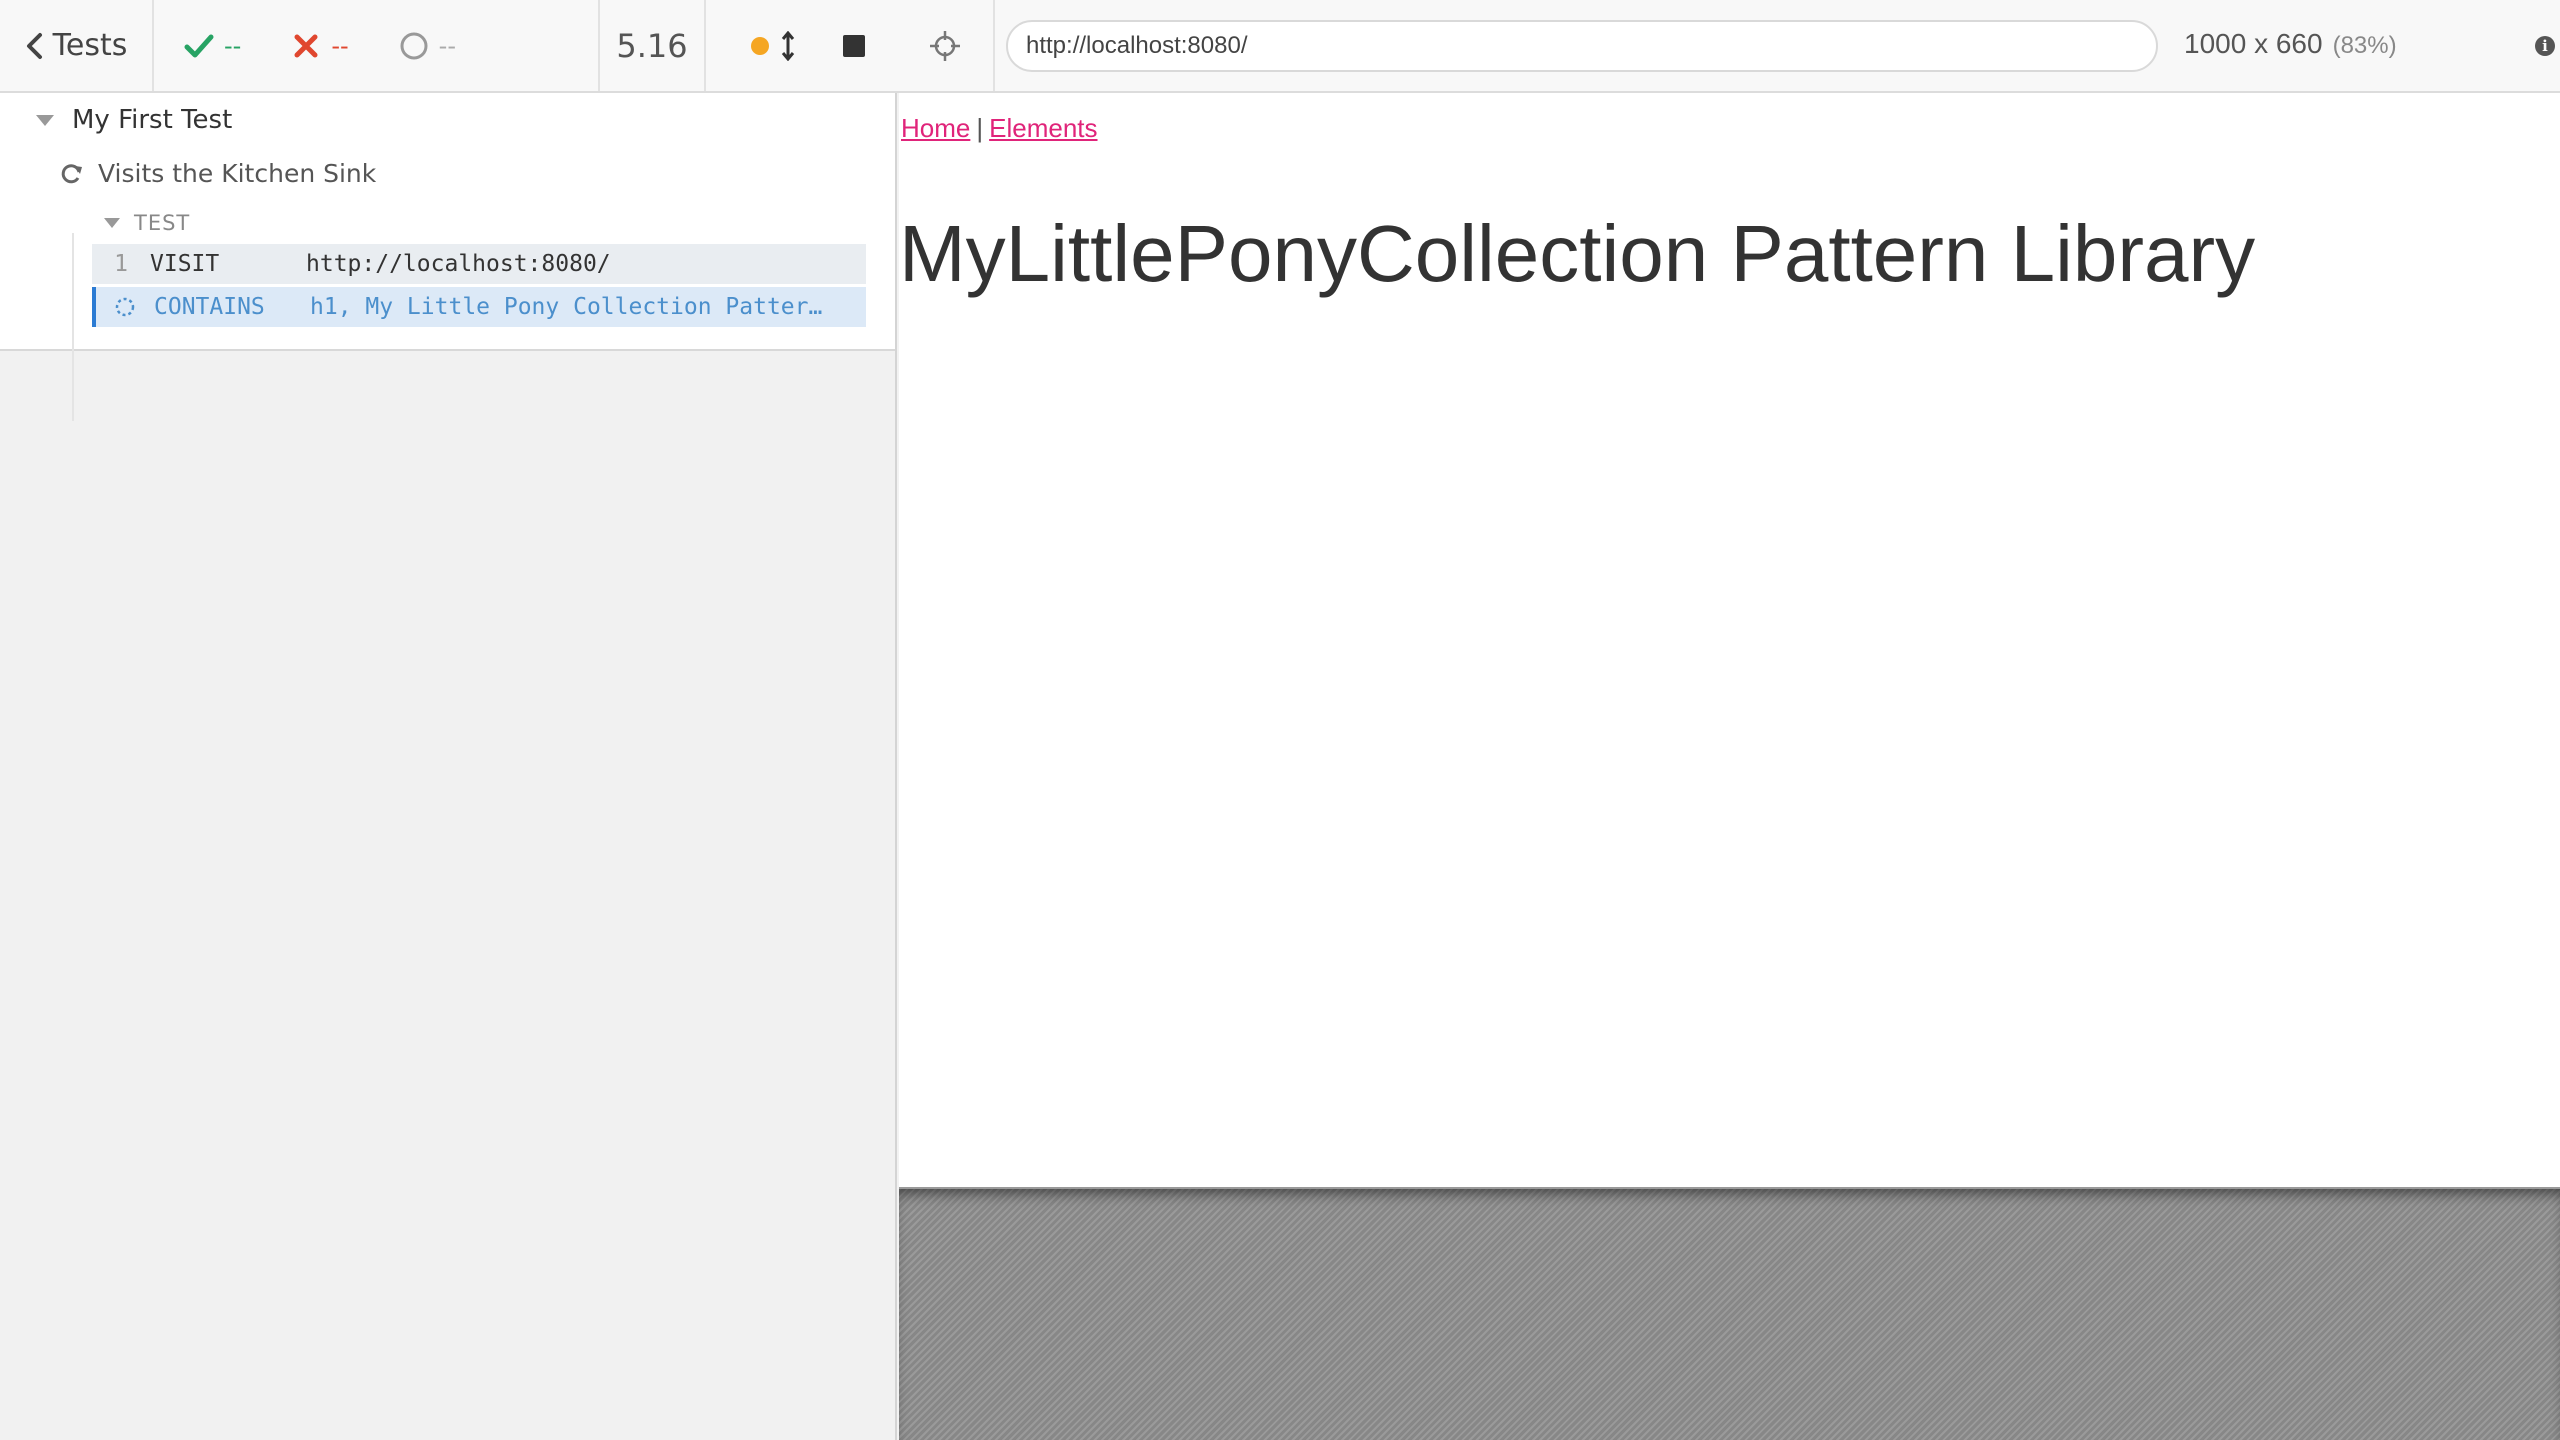 Image resolution: width=2560 pixels, height=1440 pixels. I want to click on reporter-header: Tests -- -- -- 5.16, so click(448, 46).